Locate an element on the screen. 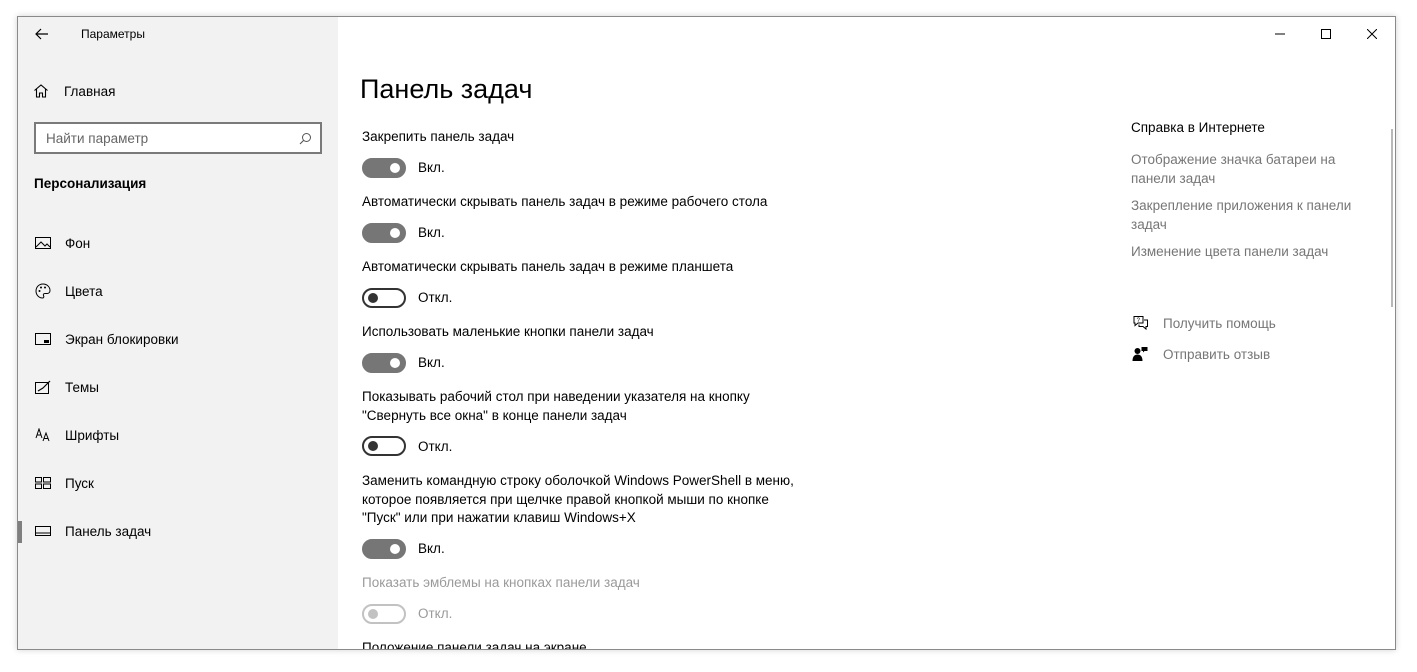 This screenshot has width=1417, height=672. sidebar-item-lock-screen: Экран блокировки is located at coordinates (178, 339).